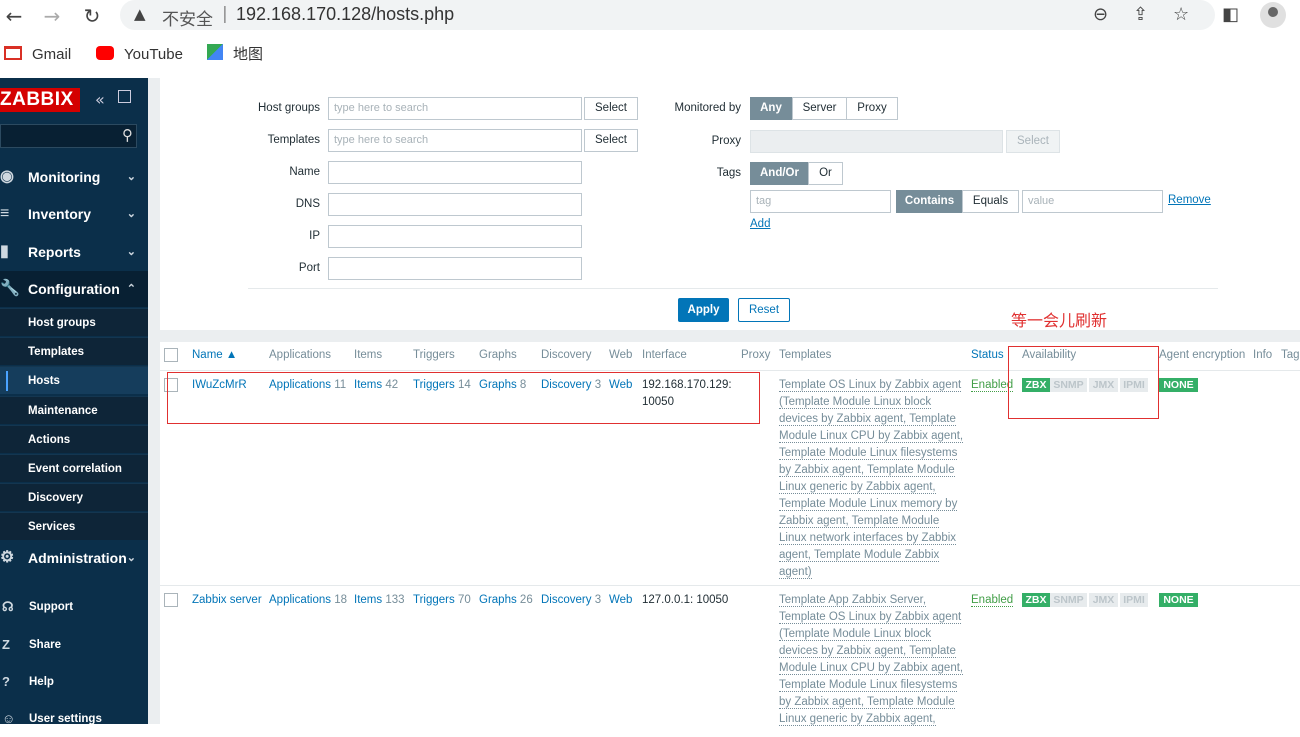 The image size is (1300, 737). I want to click on side-panel-icon: ◧, so click(1230, 14).